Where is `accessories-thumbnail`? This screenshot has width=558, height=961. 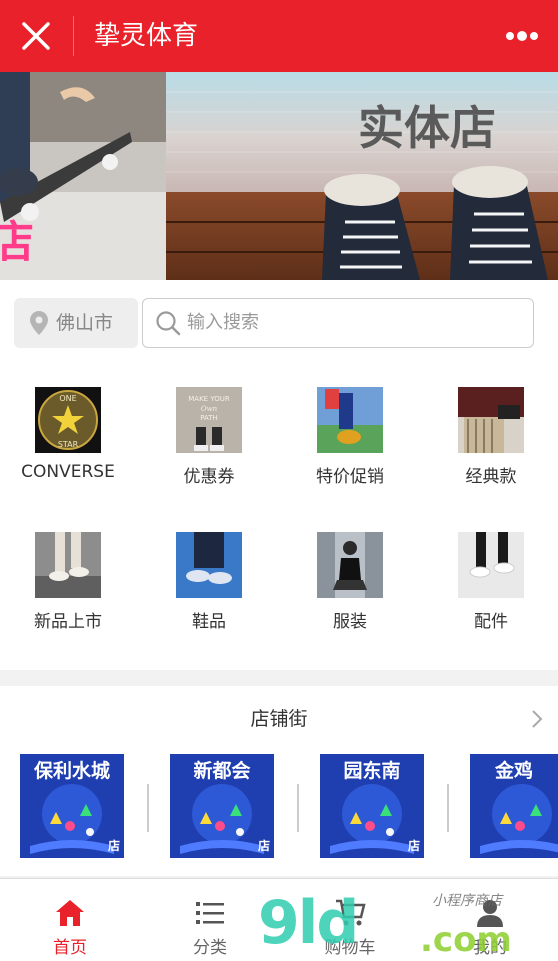
accessories-thumbnail is located at coordinates (491, 565).